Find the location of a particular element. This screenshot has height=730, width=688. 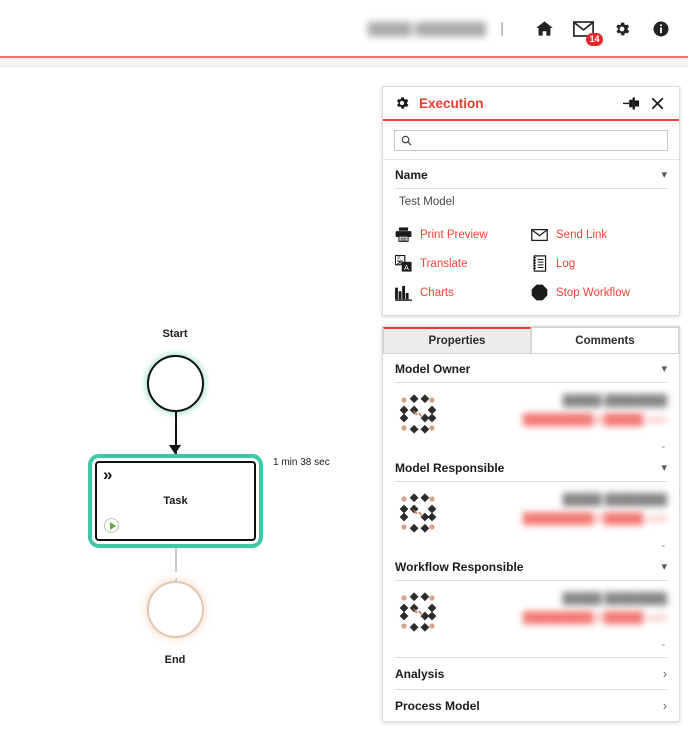

section-header-process-model: Process Model › is located at coordinates (531, 705).